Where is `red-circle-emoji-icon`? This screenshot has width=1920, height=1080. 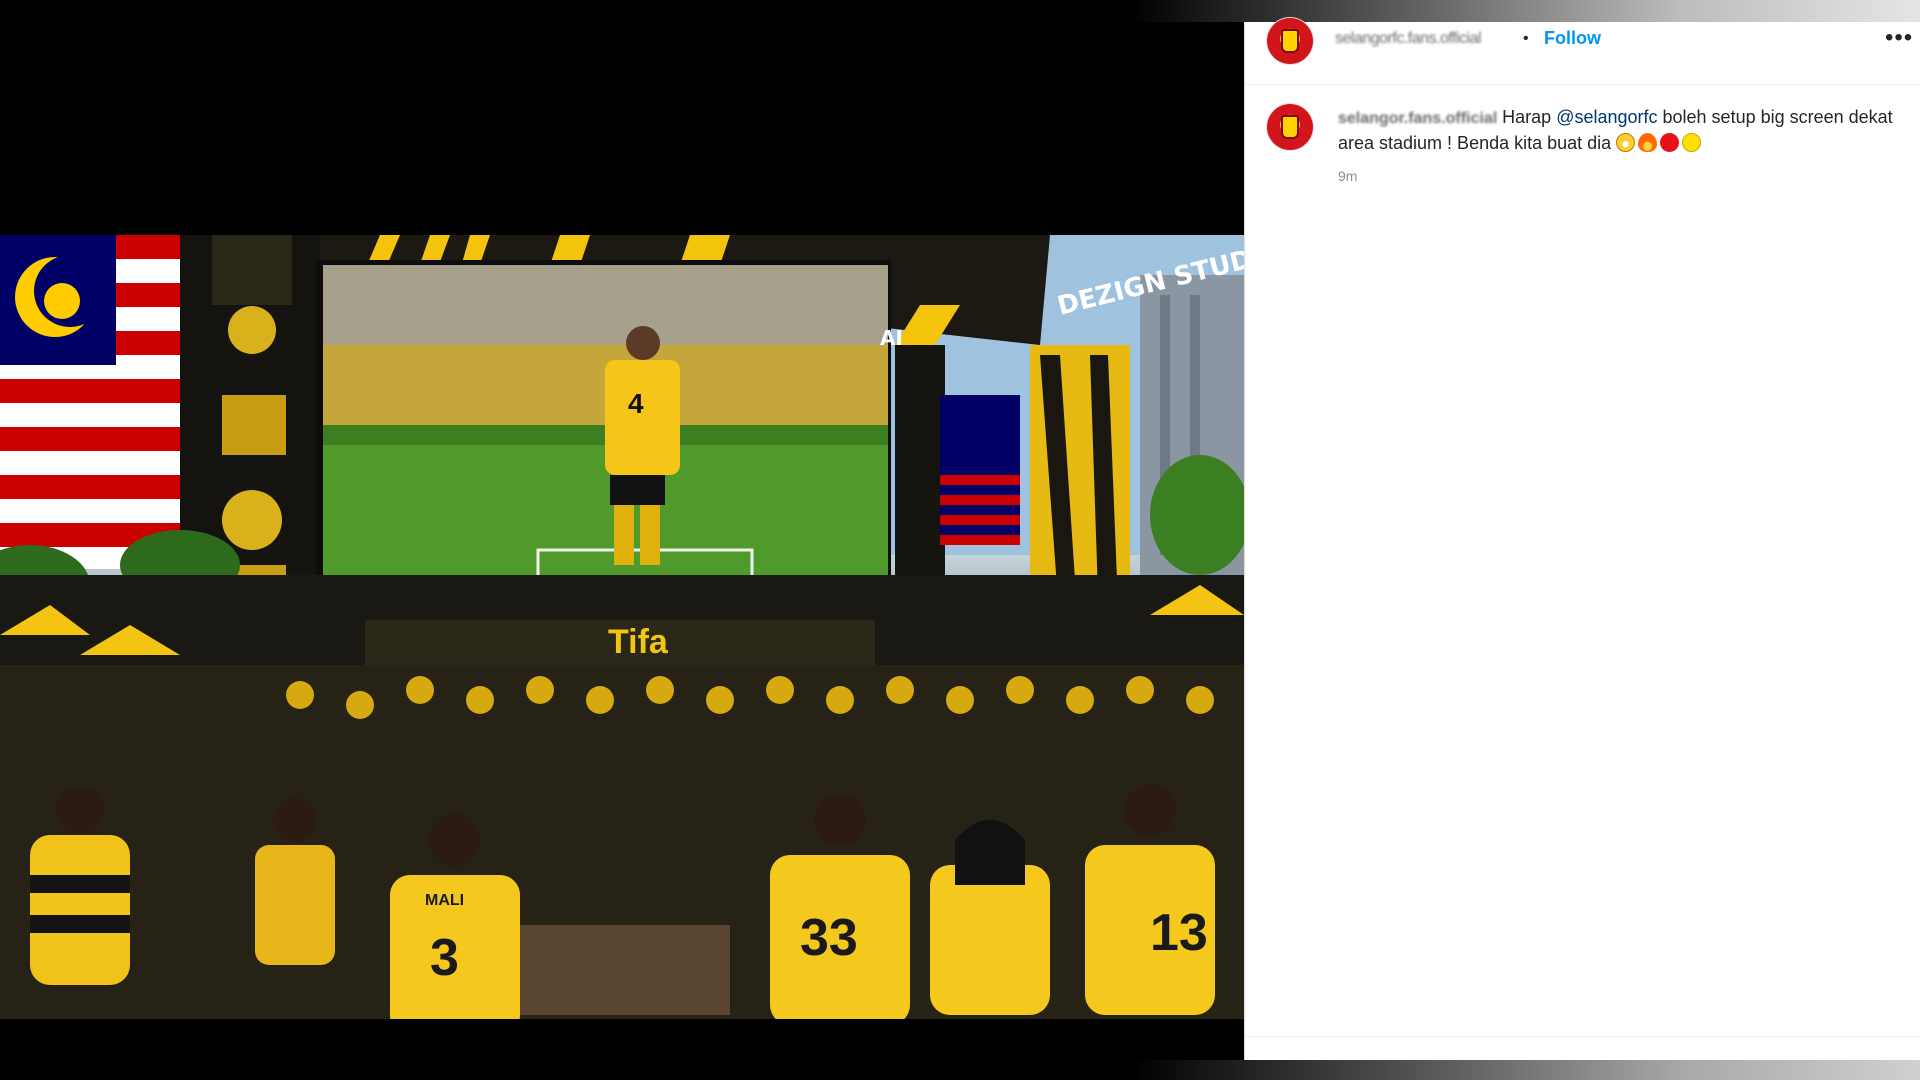 red-circle-emoji-icon is located at coordinates (1670, 142).